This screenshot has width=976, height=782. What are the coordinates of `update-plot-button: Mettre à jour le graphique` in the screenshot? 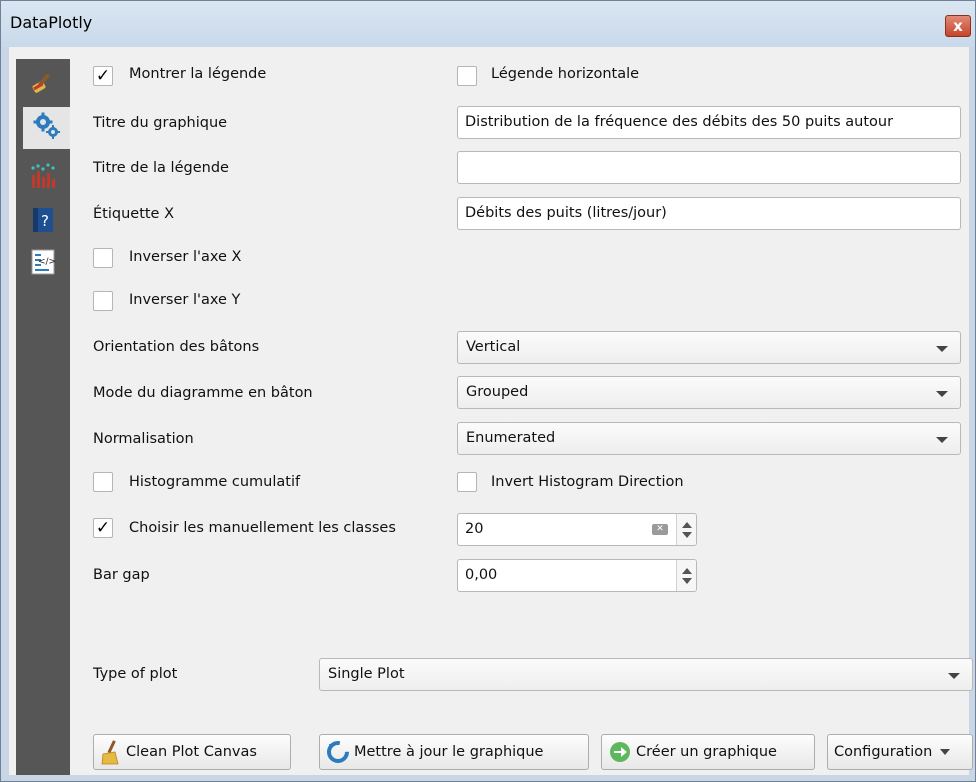 It's located at (454, 752).